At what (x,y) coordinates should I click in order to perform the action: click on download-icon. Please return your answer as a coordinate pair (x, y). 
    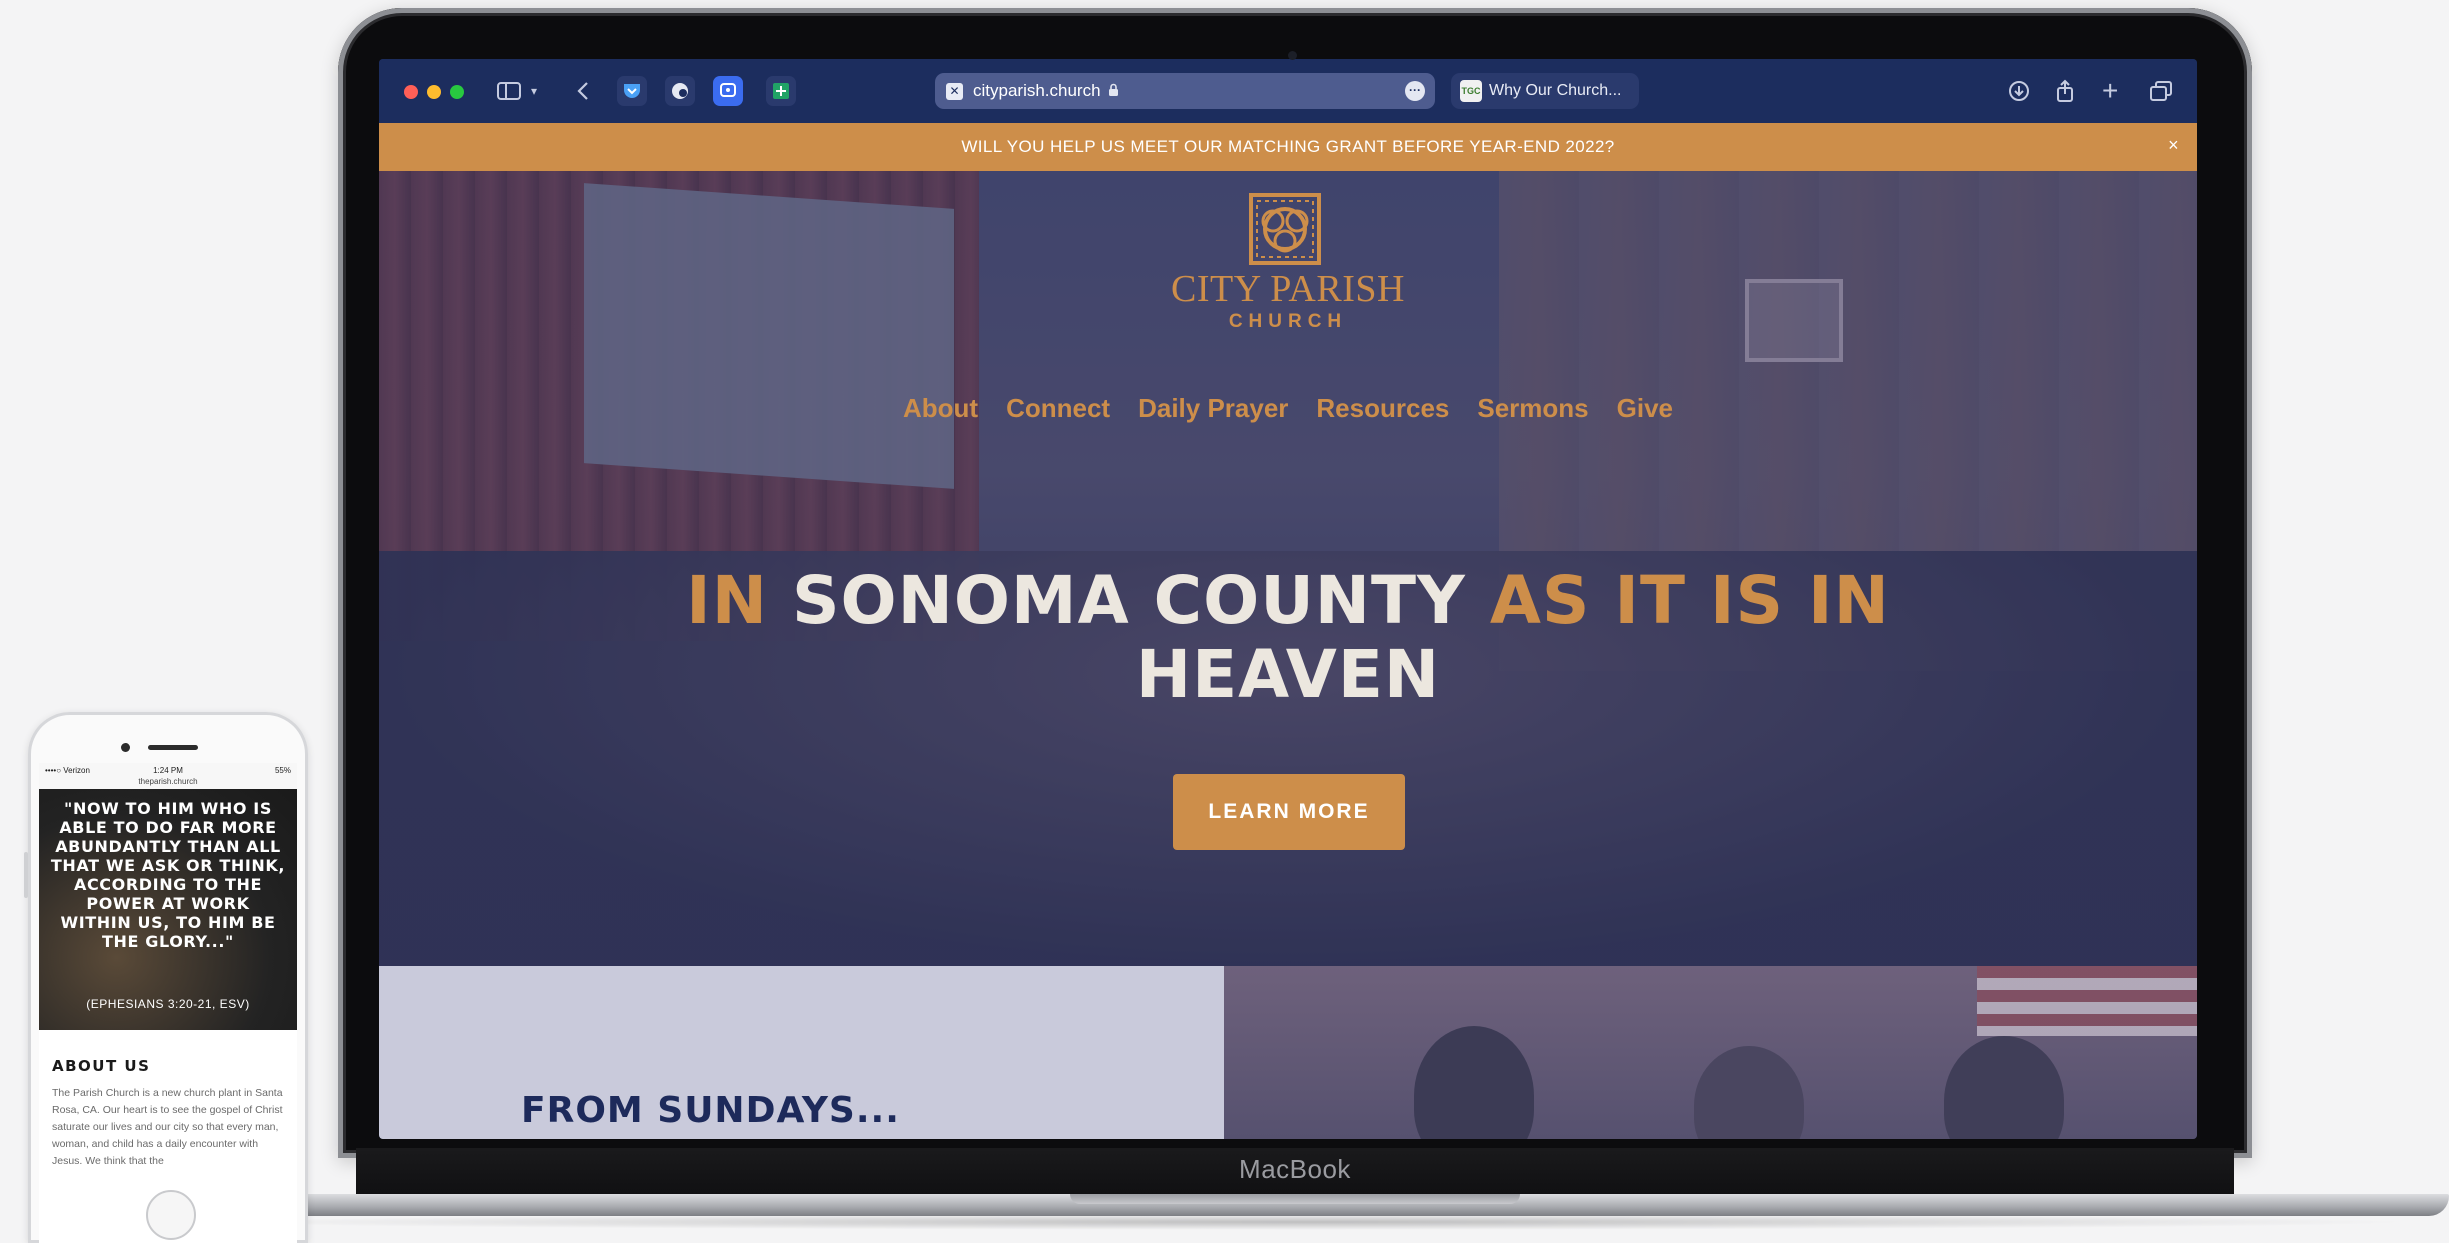
    Looking at the image, I should click on (2019, 91).